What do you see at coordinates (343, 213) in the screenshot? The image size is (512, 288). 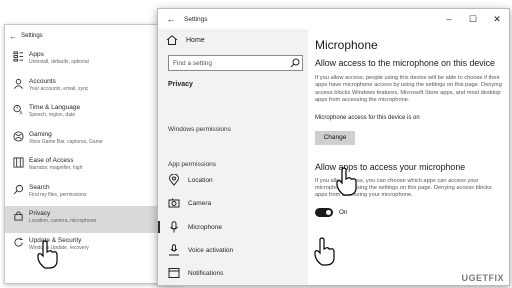 I see `toggle-state-label: On` at bounding box center [343, 213].